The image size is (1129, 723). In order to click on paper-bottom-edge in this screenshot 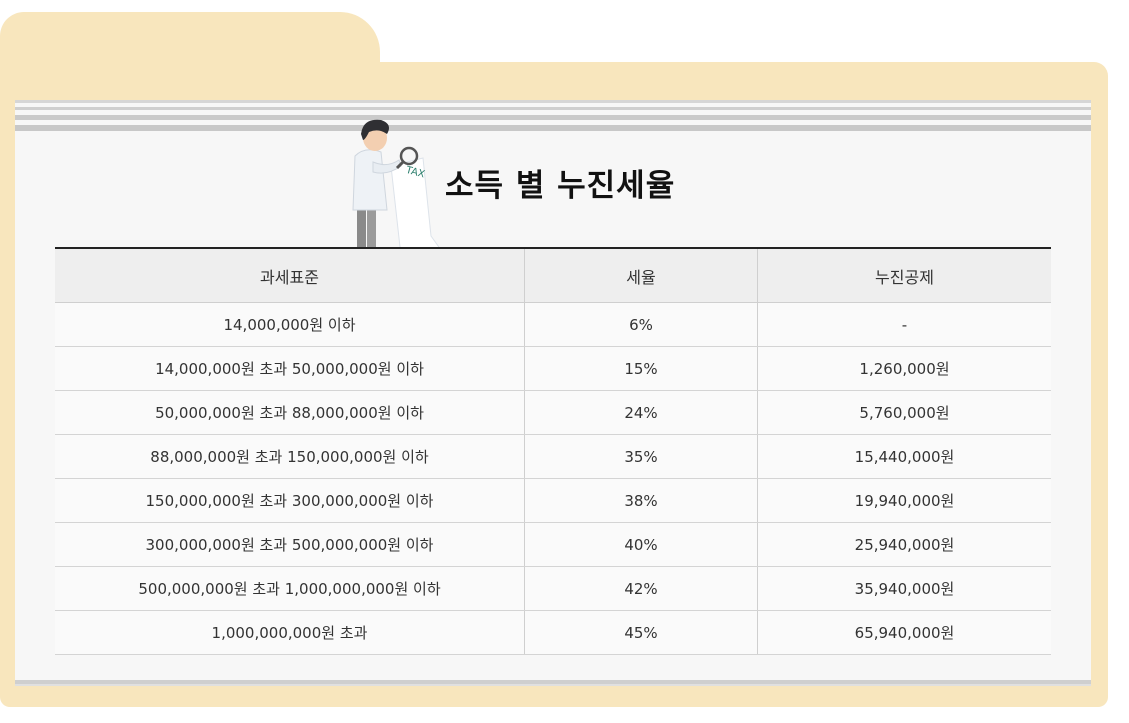, I will do `click(553, 682)`.